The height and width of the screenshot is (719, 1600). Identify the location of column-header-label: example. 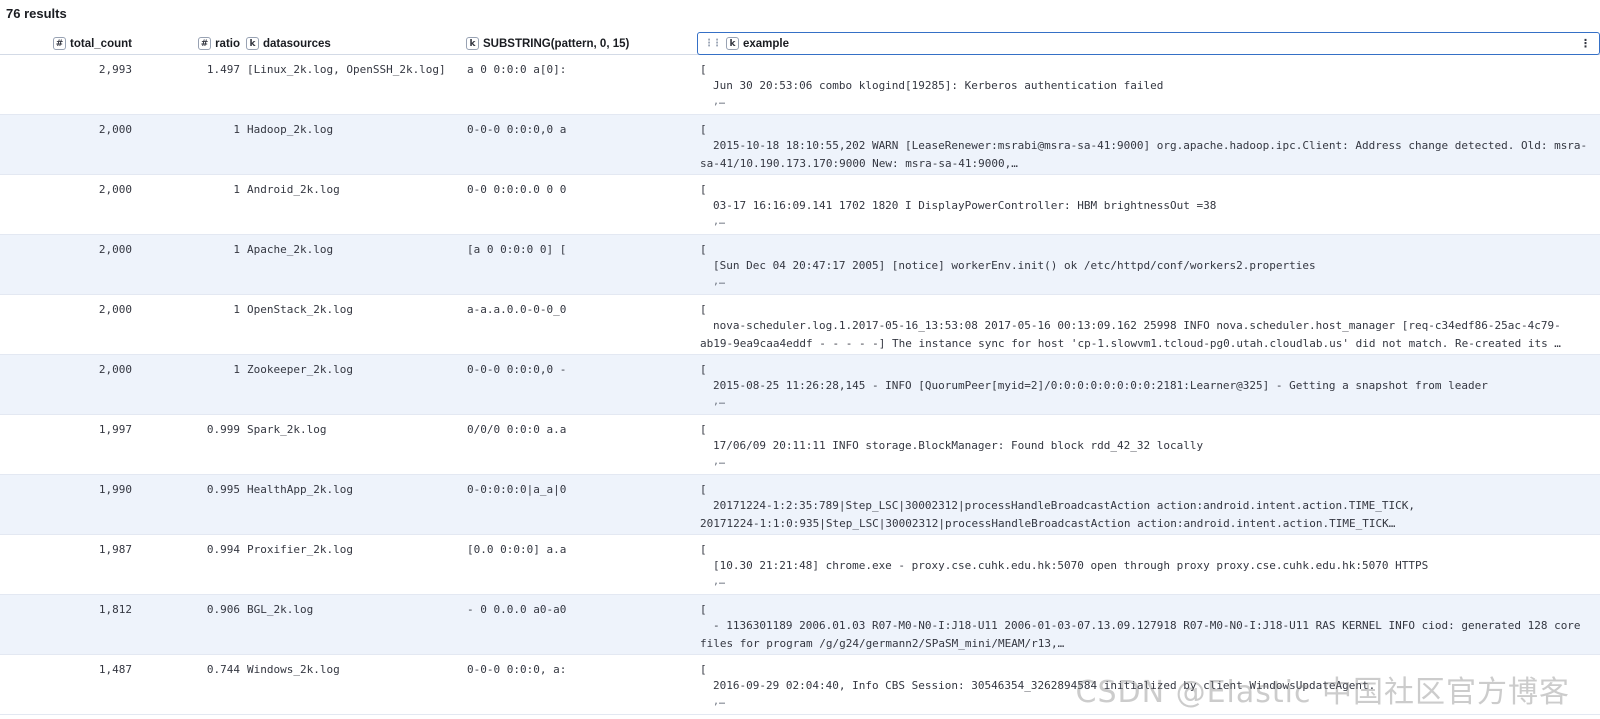
(766, 43).